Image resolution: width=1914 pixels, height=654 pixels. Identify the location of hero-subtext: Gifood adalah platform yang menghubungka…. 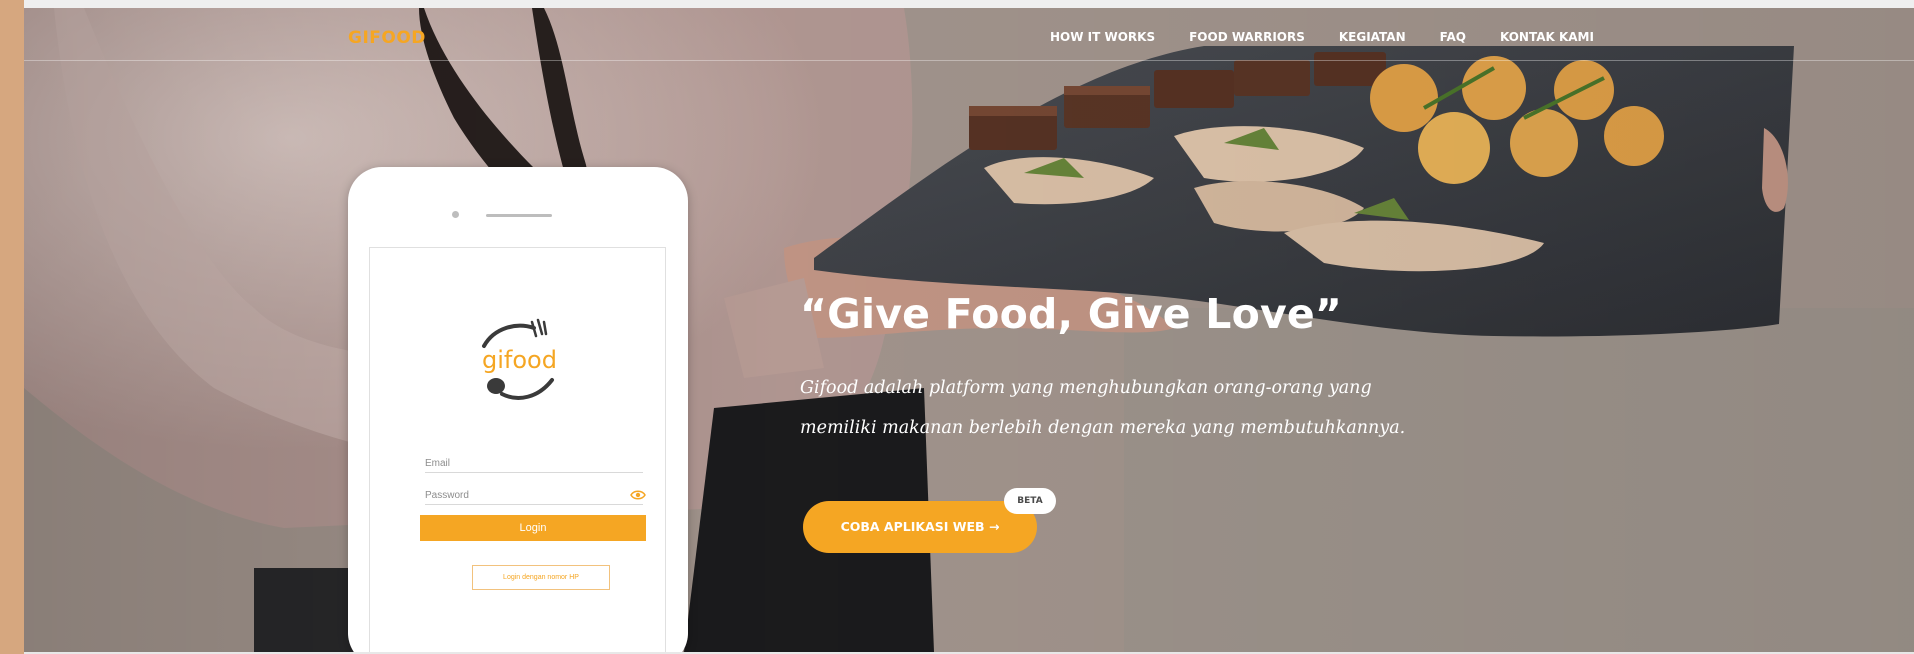
(1180, 408).